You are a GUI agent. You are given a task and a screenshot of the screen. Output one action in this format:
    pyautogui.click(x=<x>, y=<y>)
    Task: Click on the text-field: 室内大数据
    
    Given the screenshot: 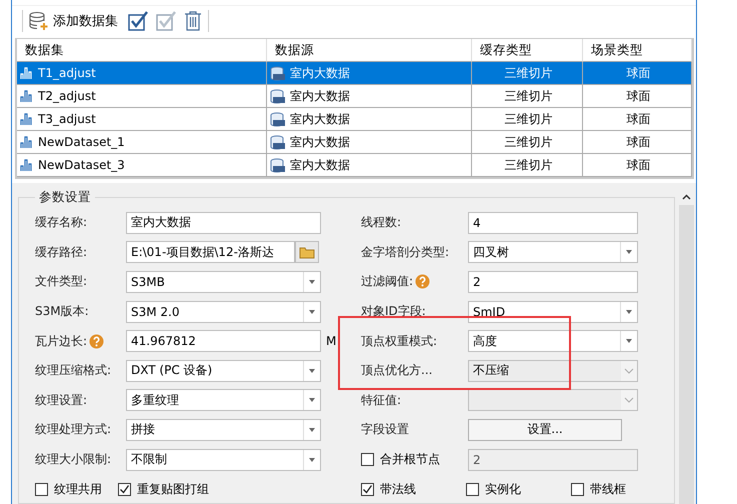 What is the action you would take?
    pyautogui.click(x=223, y=223)
    